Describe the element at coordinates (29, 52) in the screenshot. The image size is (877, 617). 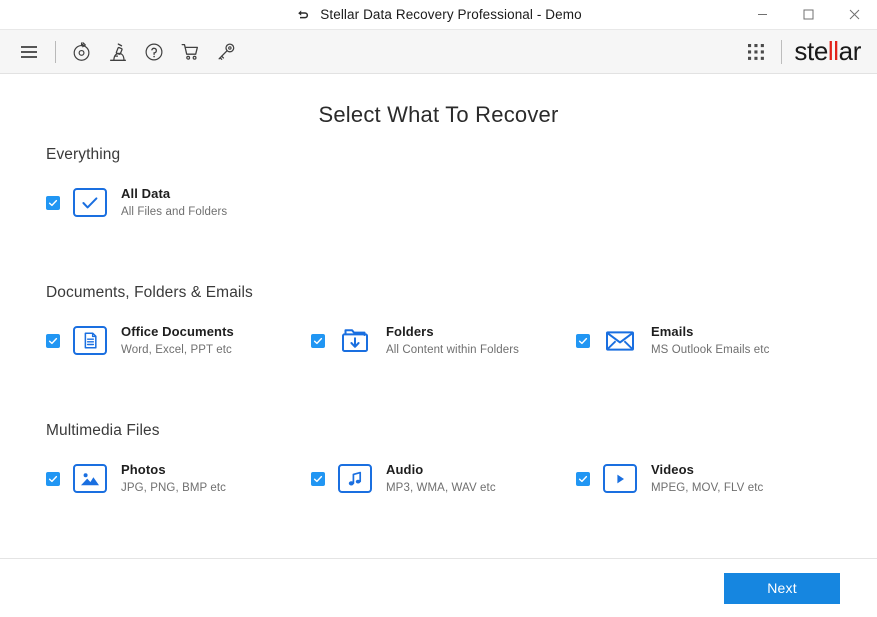
I see `menu-icon` at that location.